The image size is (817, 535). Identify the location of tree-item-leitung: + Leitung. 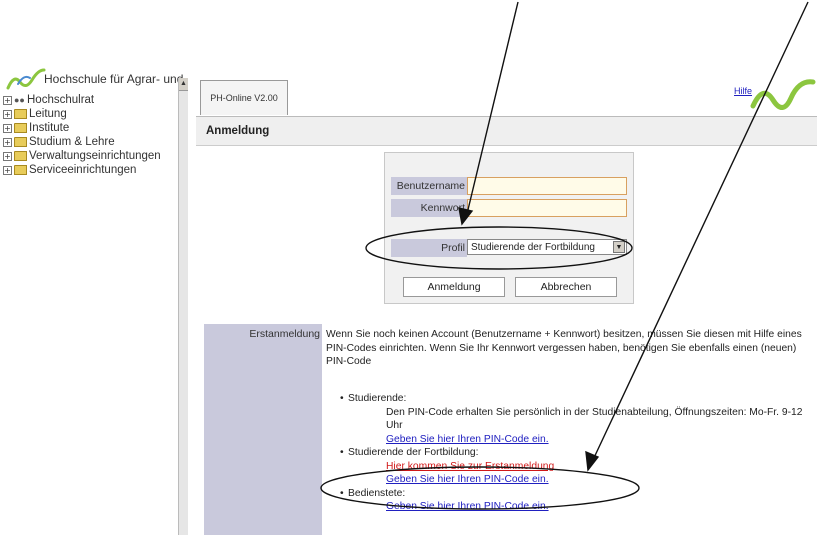
(82, 114).